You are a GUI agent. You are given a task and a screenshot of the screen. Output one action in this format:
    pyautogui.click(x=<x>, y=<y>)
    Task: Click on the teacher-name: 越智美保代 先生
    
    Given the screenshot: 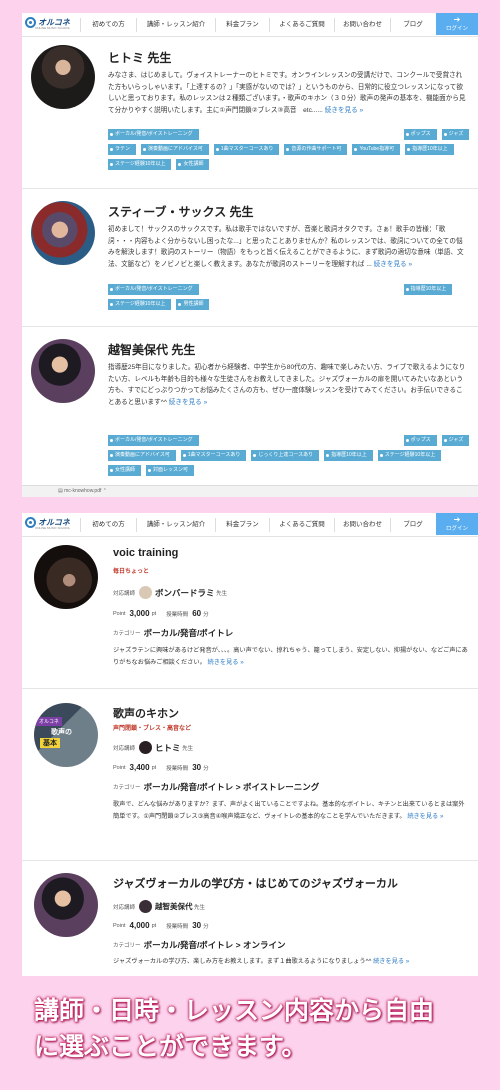 What is the action you would take?
    pyautogui.click(x=151, y=349)
    